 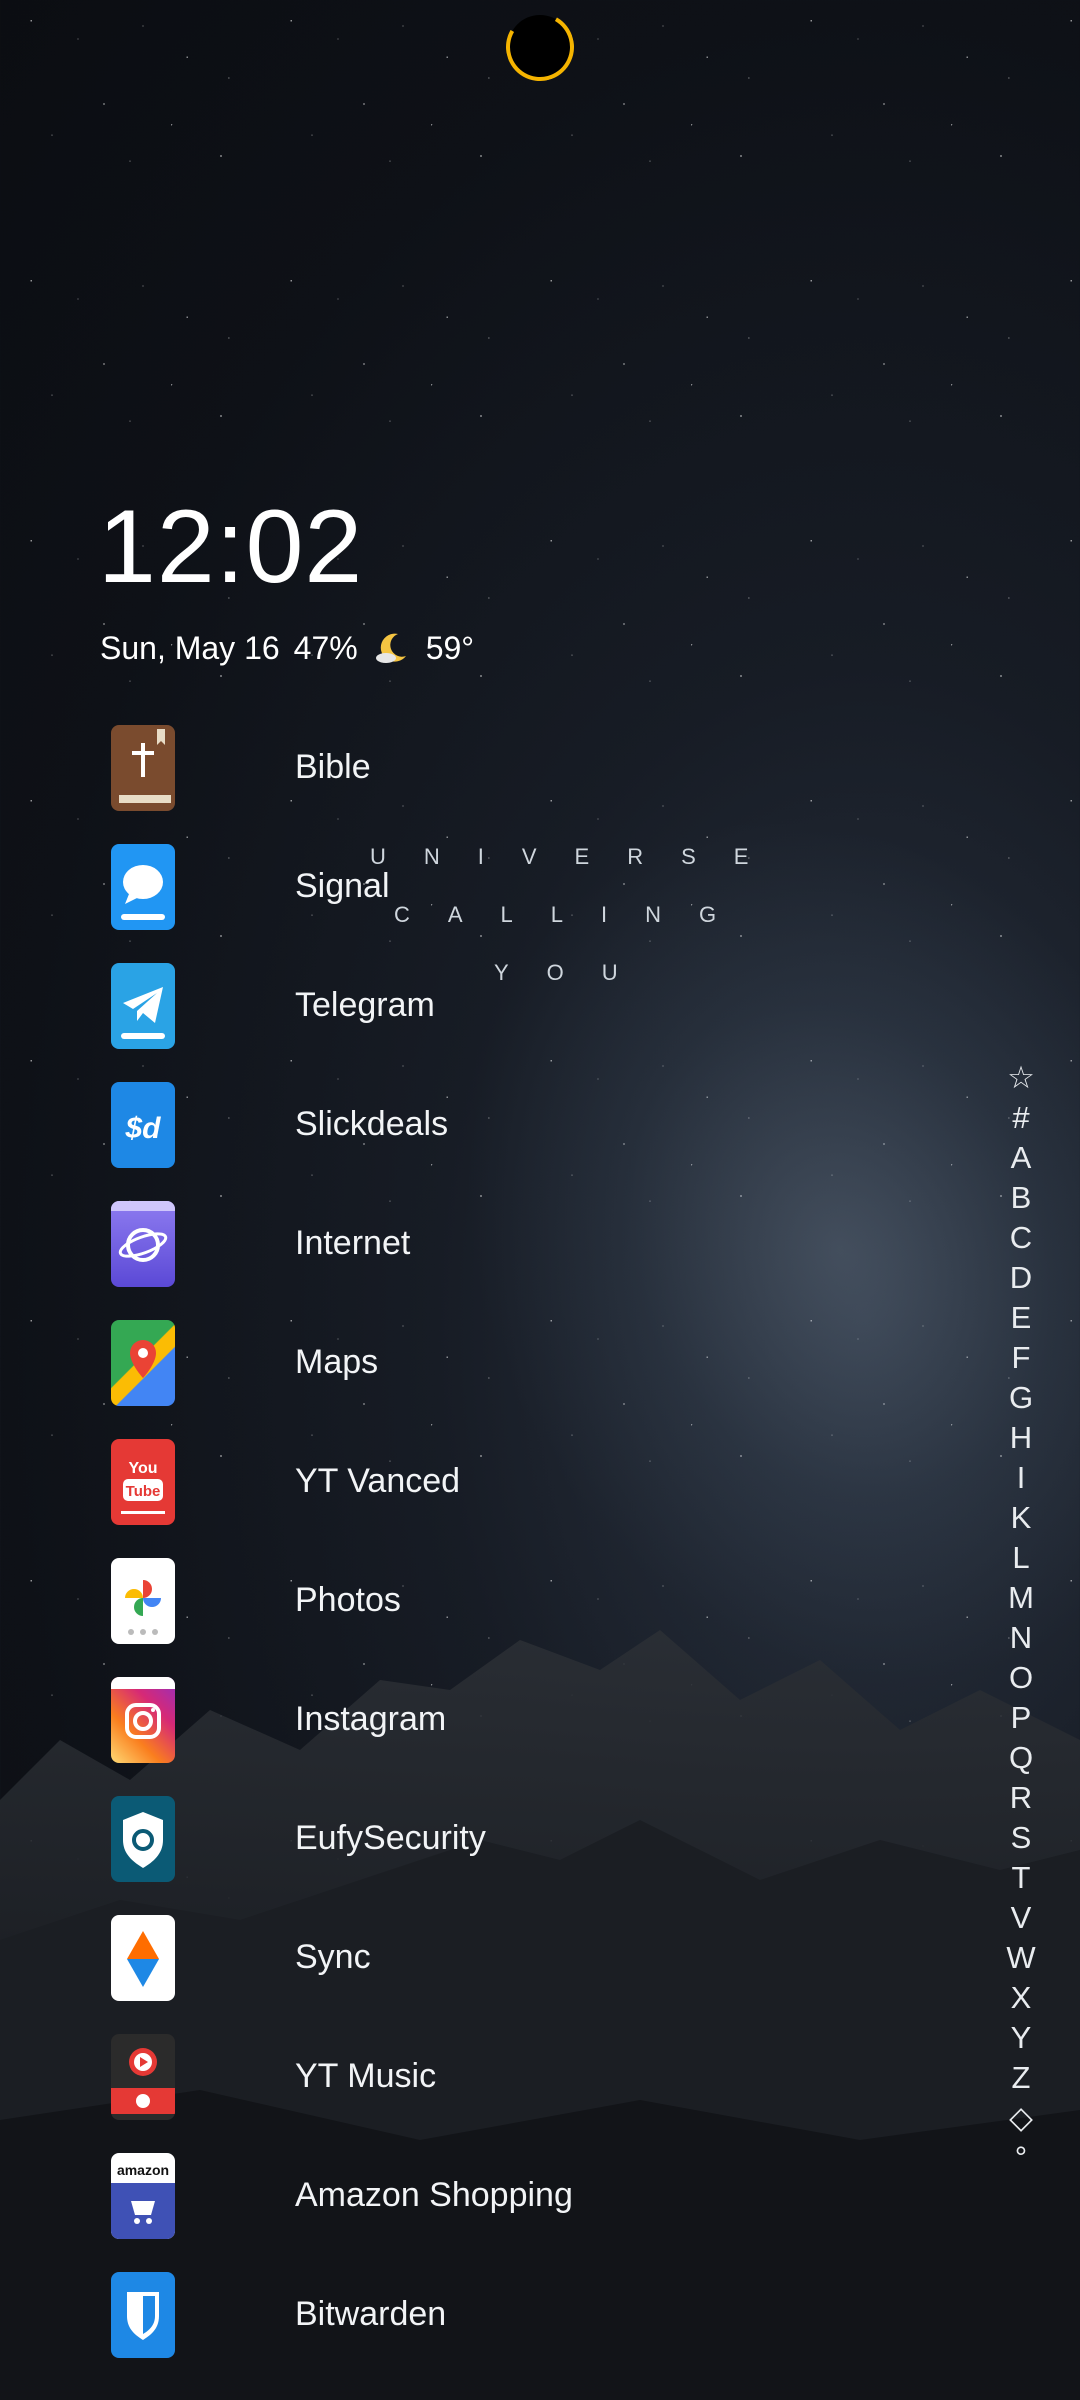 I want to click on maps-icon, so click(x=143, y=1362).